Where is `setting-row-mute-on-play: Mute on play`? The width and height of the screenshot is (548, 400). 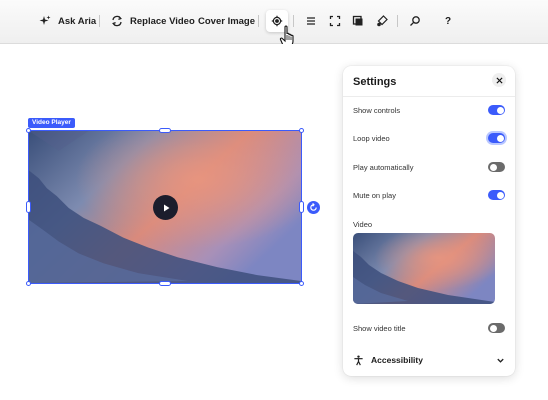
setting-row-mute-on-play: Mute on play is located at coordinates (429, 195).